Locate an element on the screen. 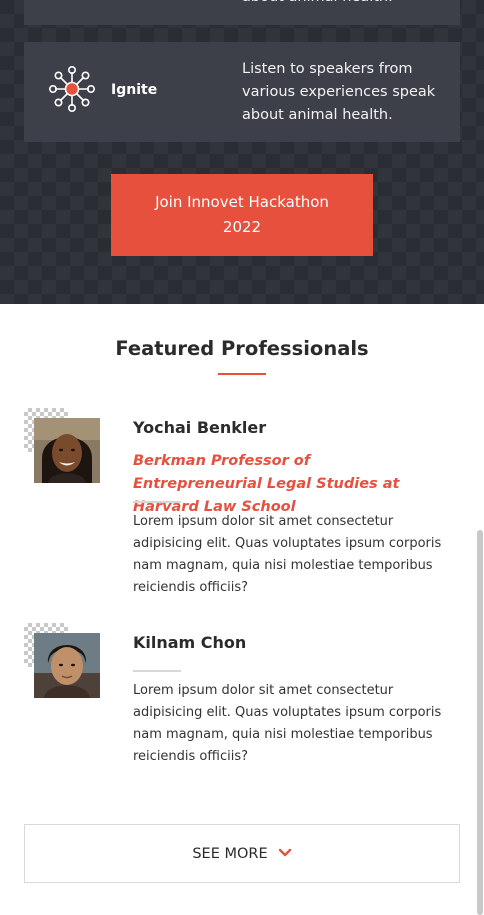 The height and width of the screenshot is (915, 484). scrollbar is located at coordinates (480, 722).